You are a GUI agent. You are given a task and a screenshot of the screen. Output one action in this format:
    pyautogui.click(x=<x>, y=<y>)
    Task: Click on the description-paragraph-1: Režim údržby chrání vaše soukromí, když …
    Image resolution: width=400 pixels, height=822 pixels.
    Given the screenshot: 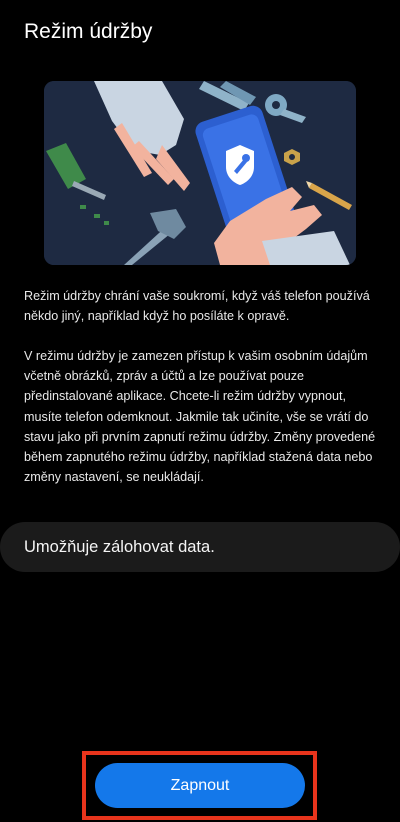 What is the action you would take?
    pyautogui.click(x=197, y=306)
    